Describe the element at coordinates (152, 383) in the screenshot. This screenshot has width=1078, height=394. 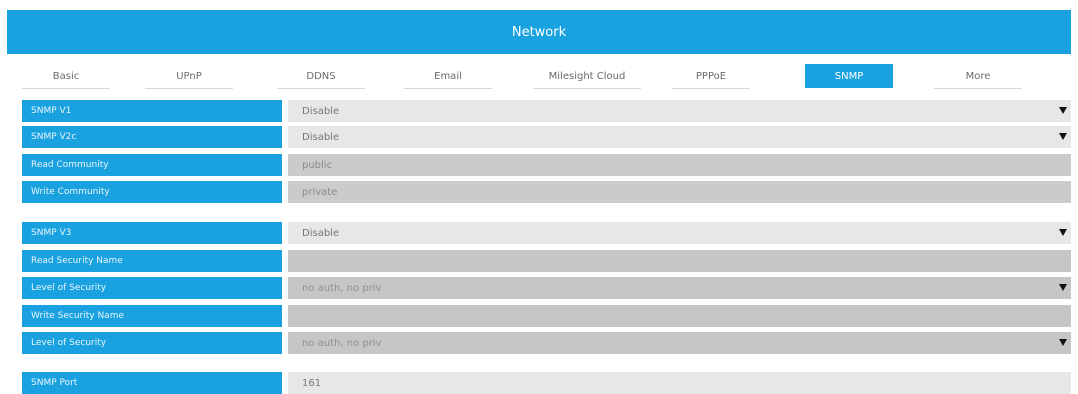
I see `snmp-port-label: SNMP Port` at that location.